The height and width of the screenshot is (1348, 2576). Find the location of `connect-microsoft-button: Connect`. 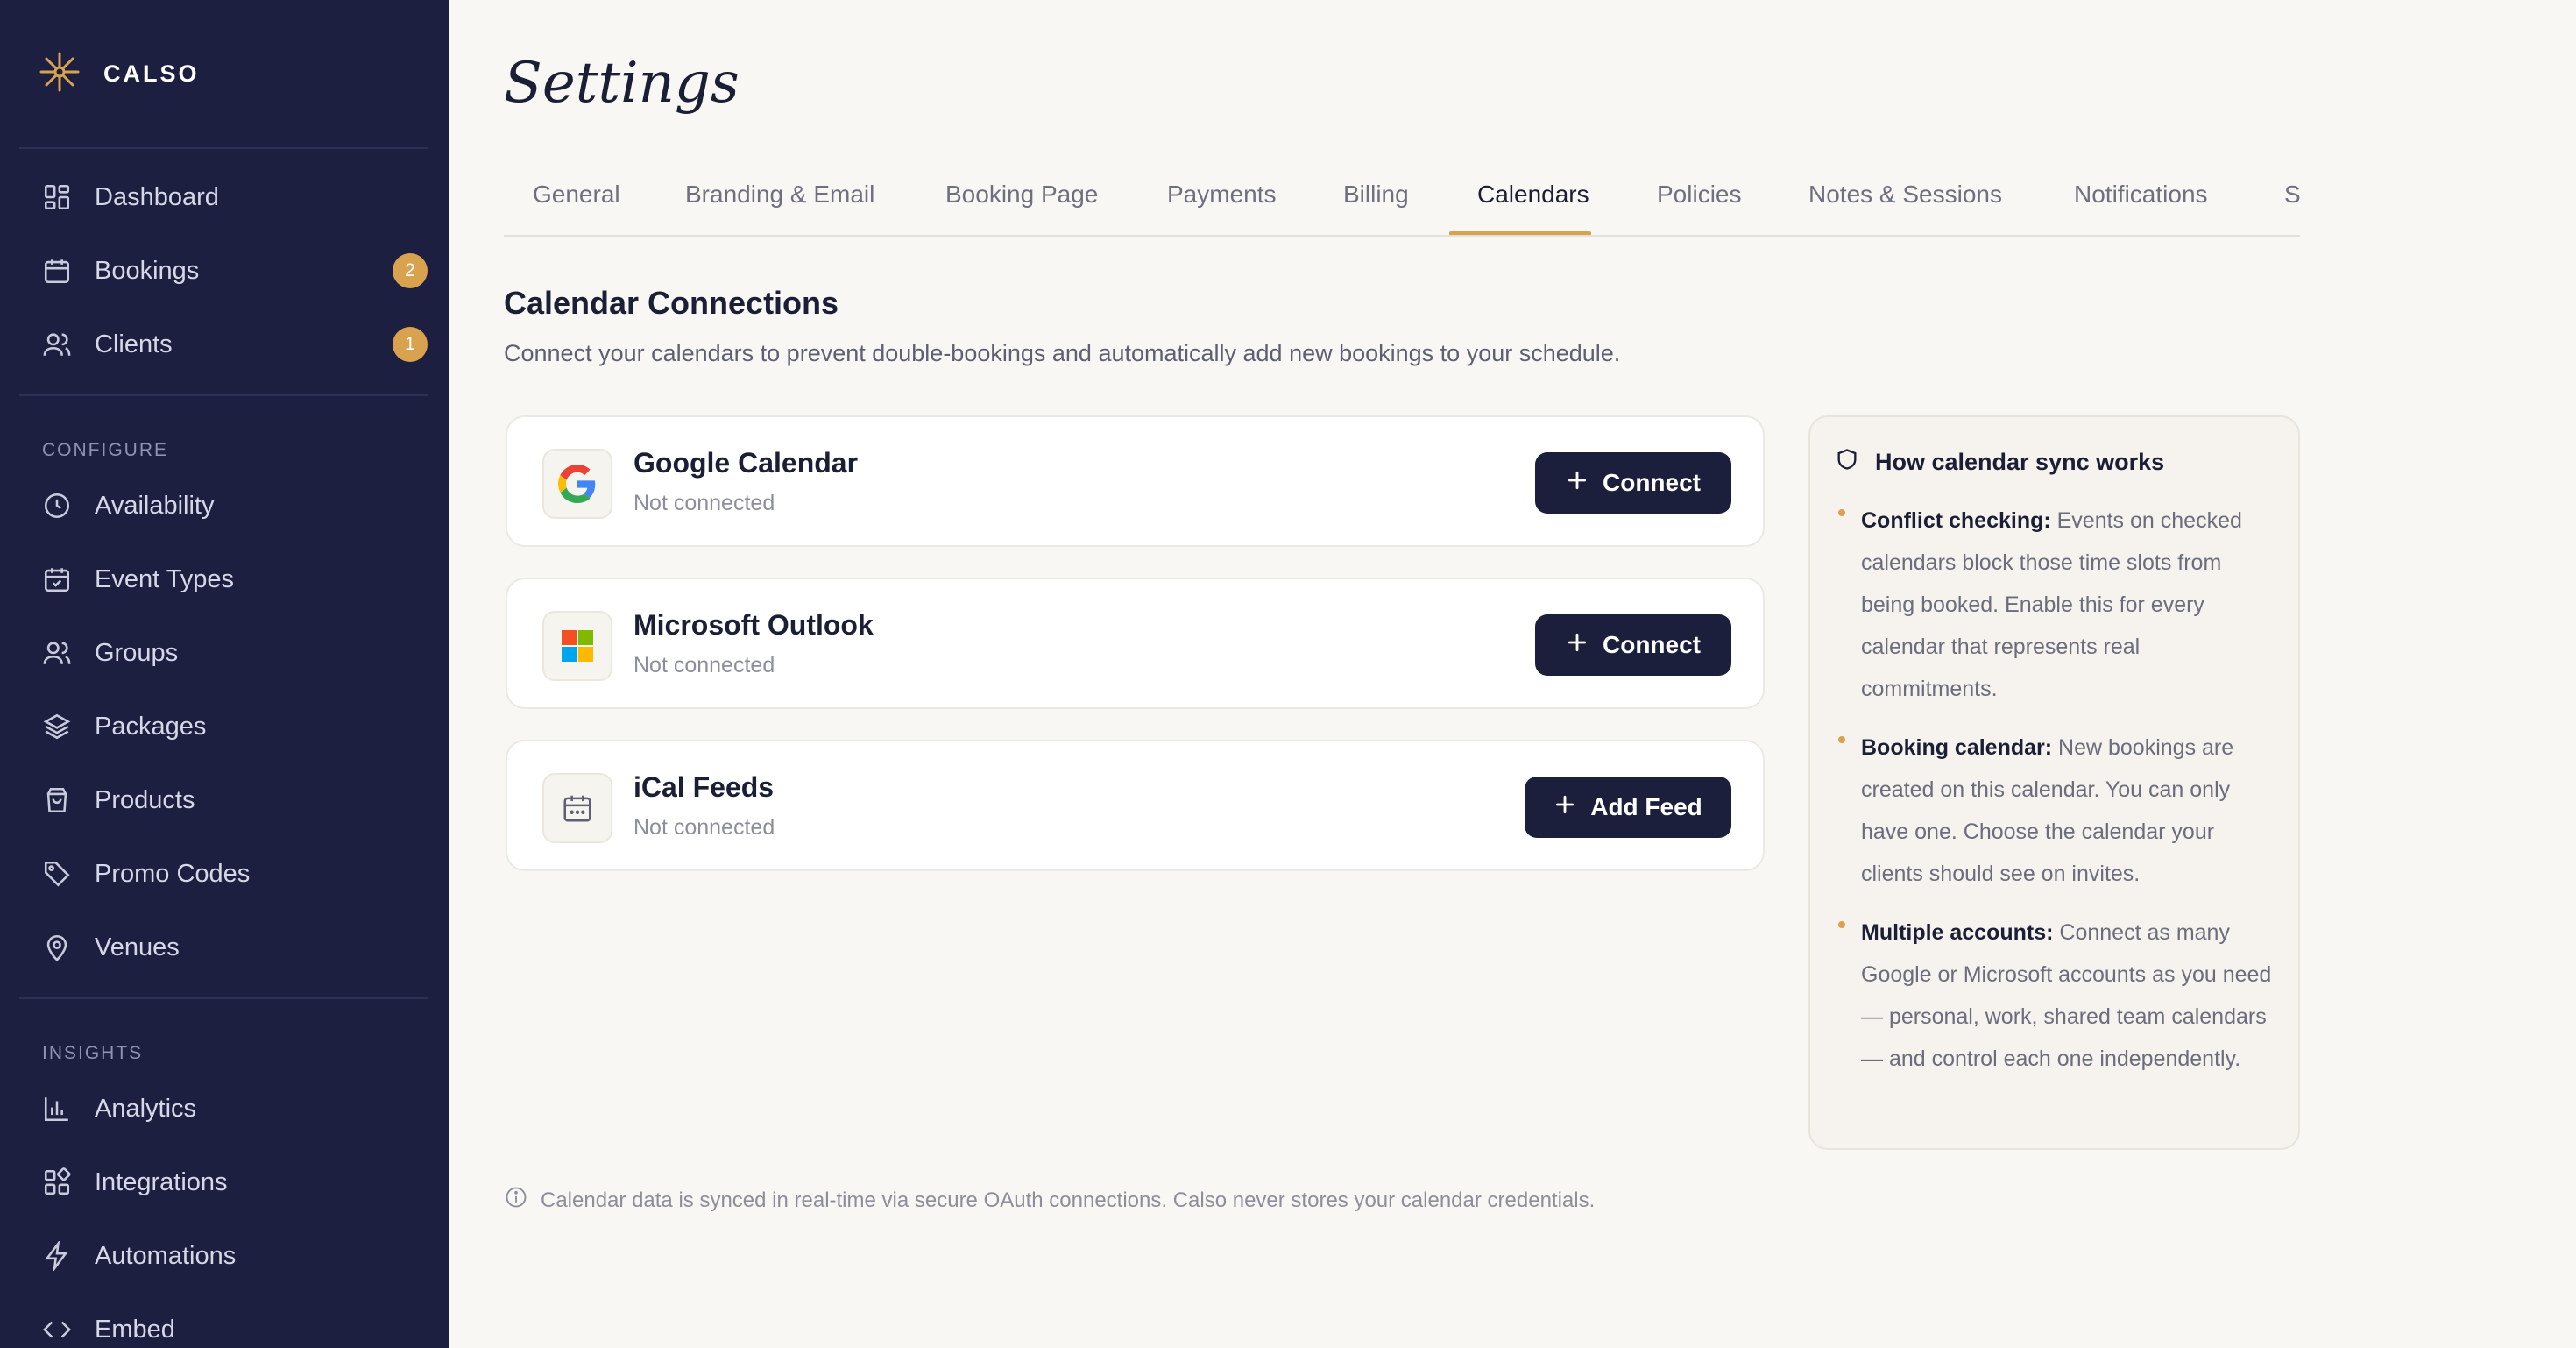

connect-microsoft-button: Connect is located at coordinates (1633, 645).